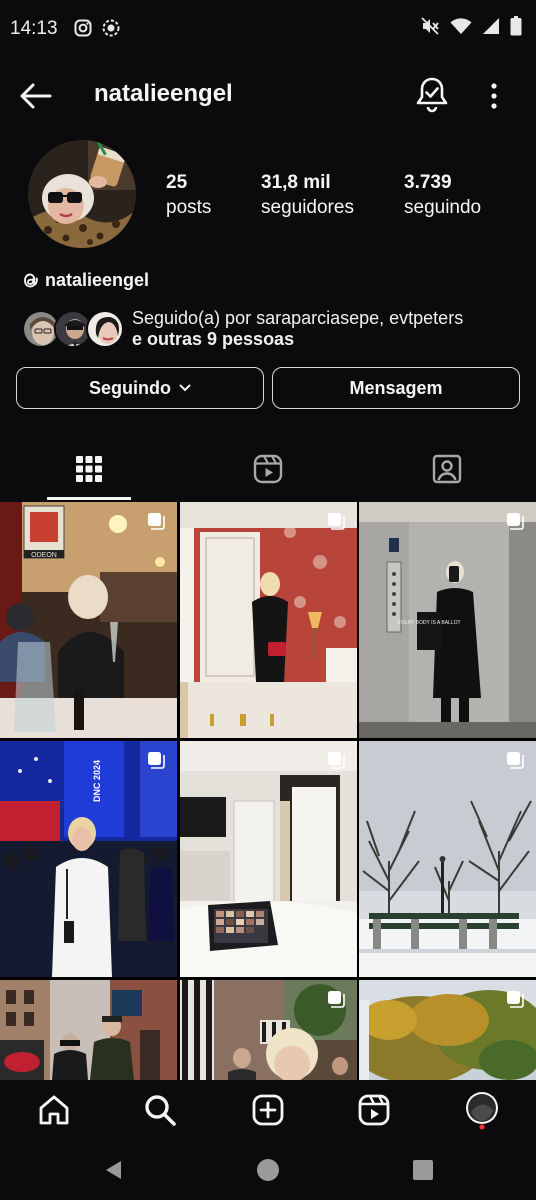 The height and width of the screenshot is (1200, 536). I want to click on nav-home, so click(54, 1110).